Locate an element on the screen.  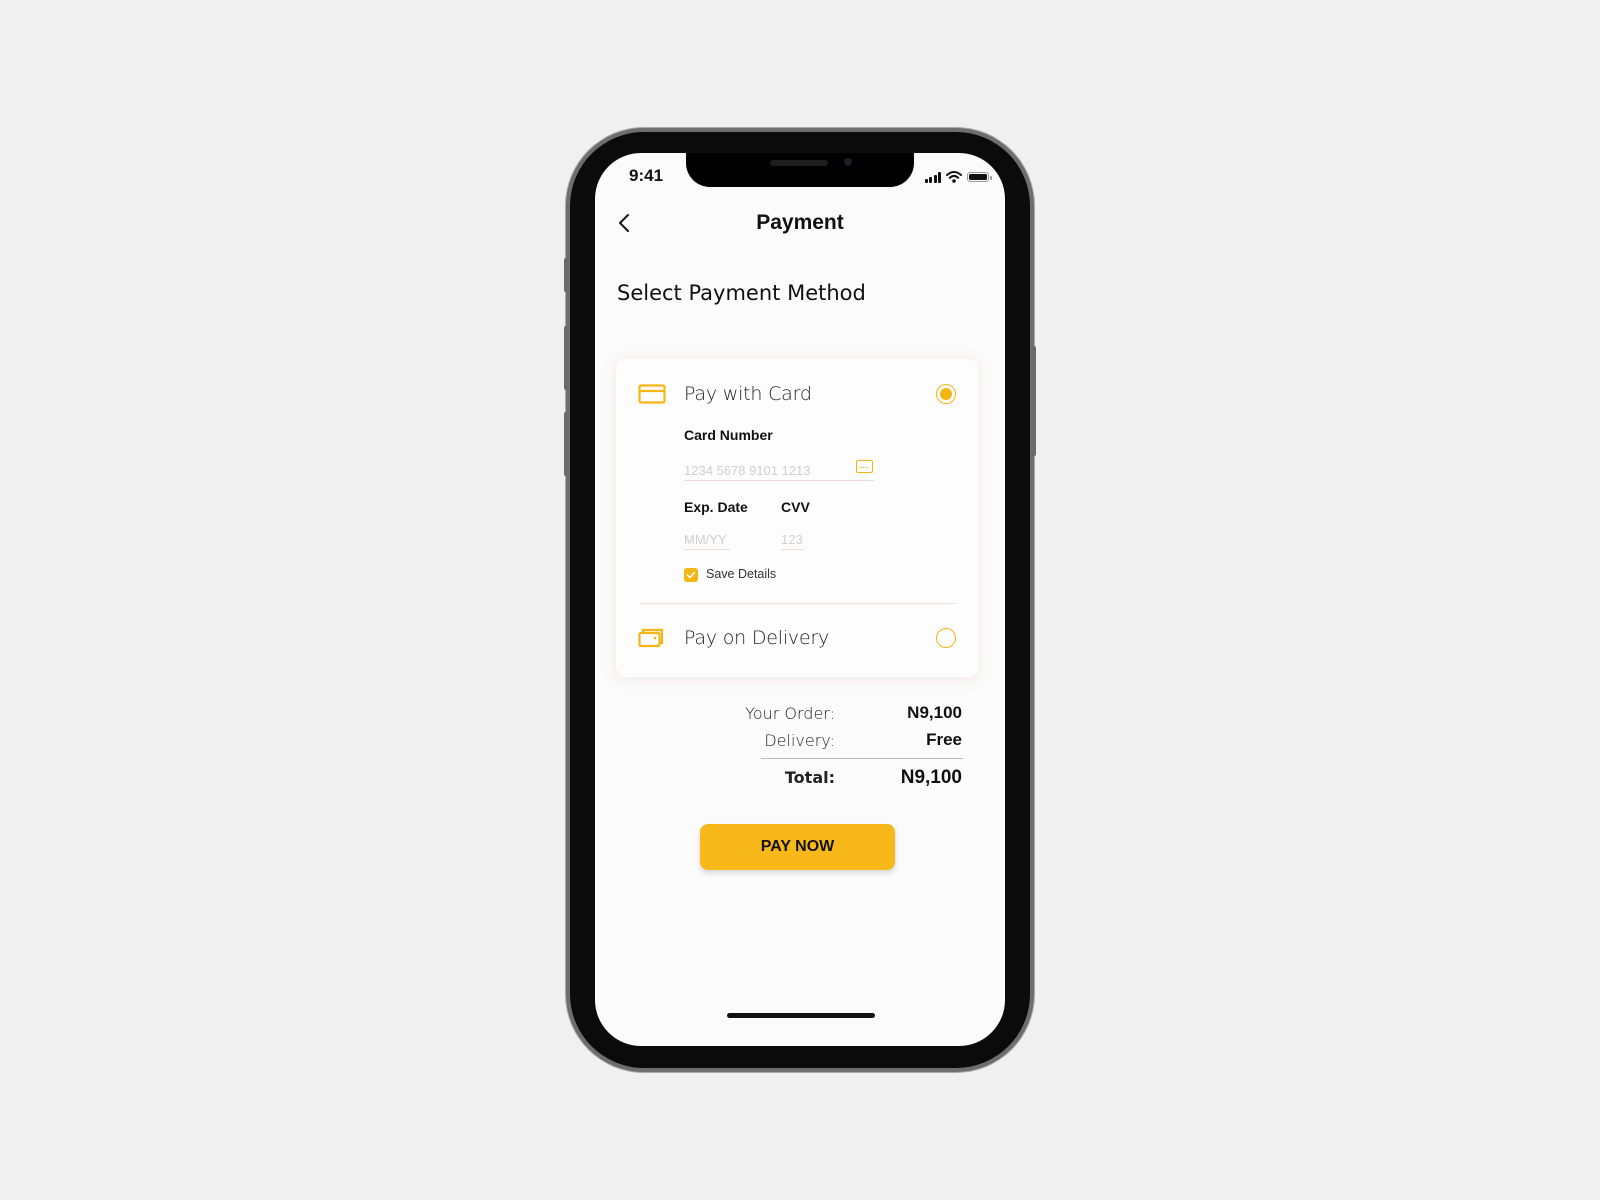
save-details-checkbox is located at coordinates (691, 575).